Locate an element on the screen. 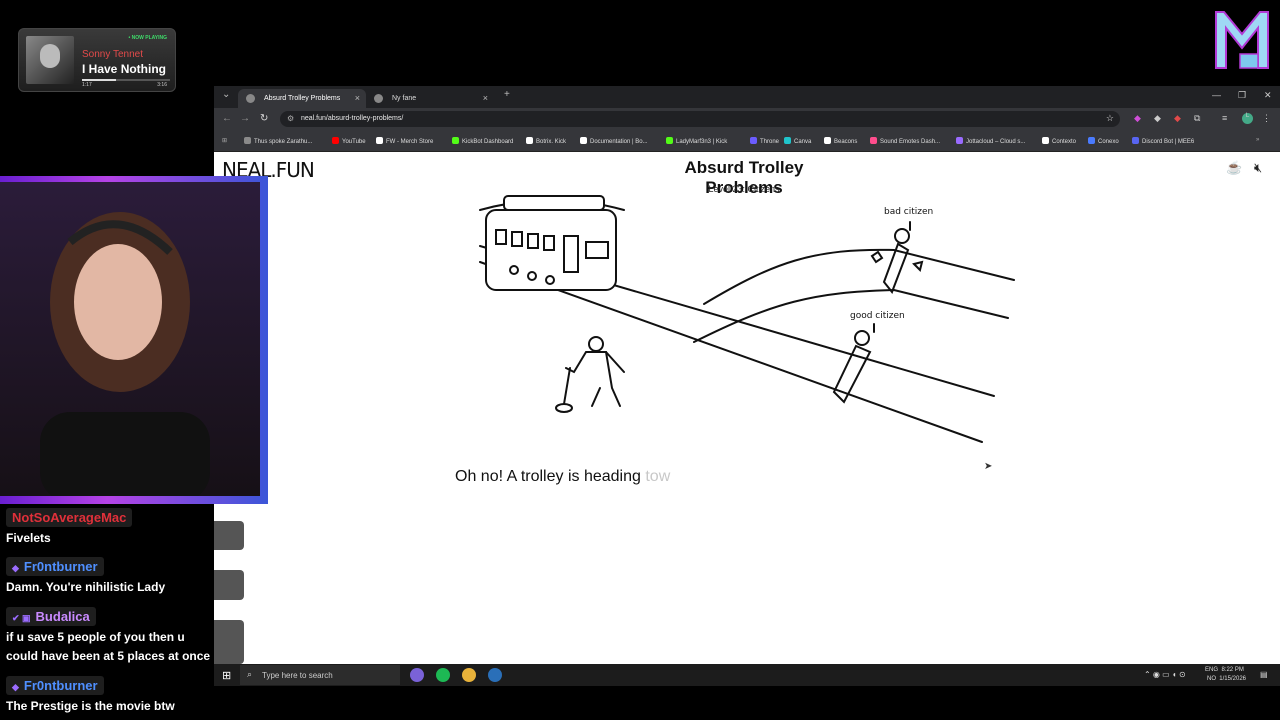 This screenshot has width=1280, height=720. chrome-icon is located at coordinates (469, 675).